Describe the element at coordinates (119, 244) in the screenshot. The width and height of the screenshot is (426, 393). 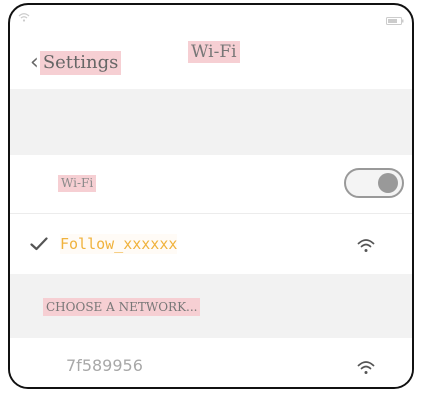
I see `connected-network-name: Follow_xxxxxx` at that location.